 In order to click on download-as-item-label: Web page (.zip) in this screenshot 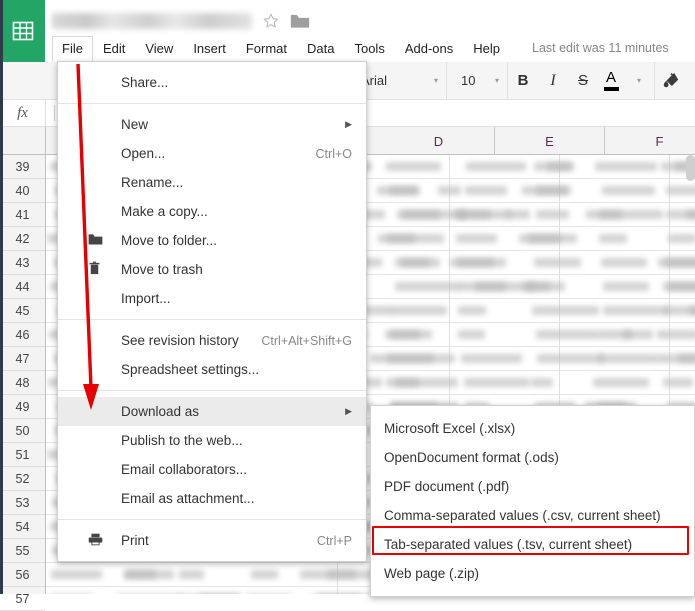, I will do `click(431, 573)`.